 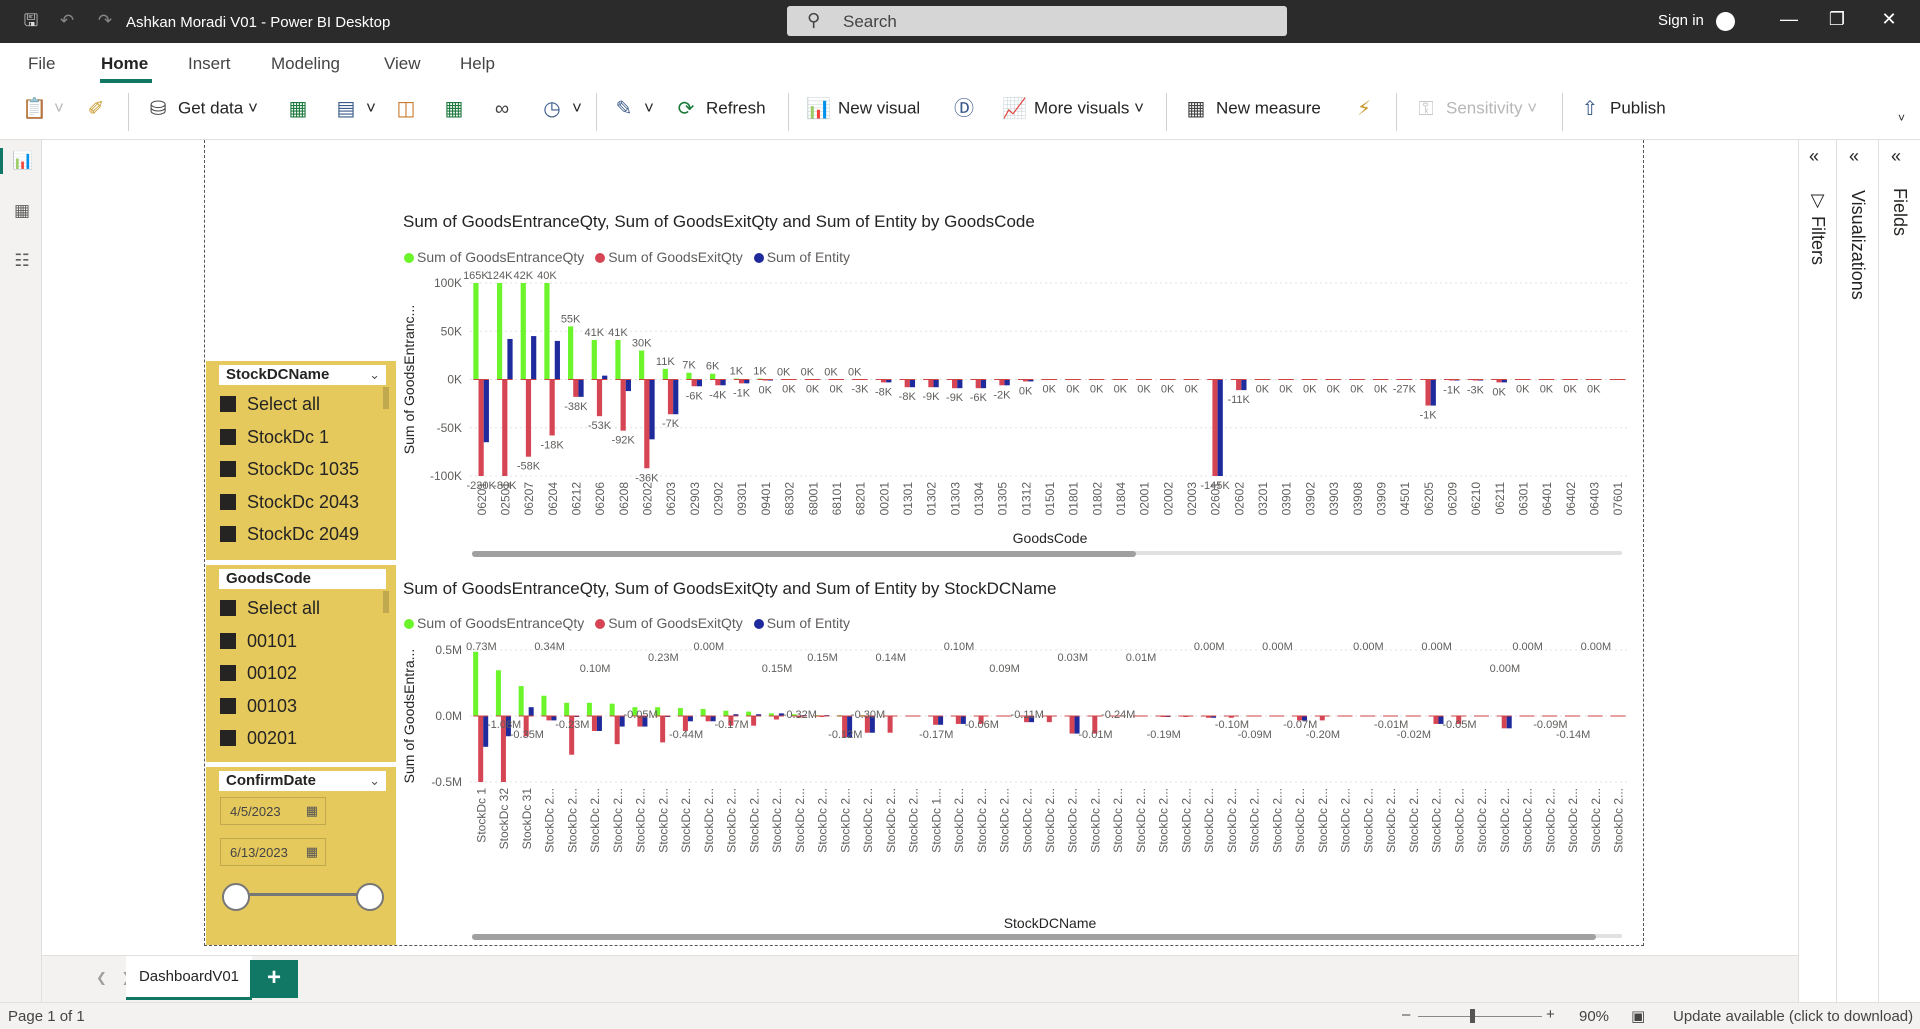 I want to click on text-box-button: Ⓓ, so click(x=968, y=112).